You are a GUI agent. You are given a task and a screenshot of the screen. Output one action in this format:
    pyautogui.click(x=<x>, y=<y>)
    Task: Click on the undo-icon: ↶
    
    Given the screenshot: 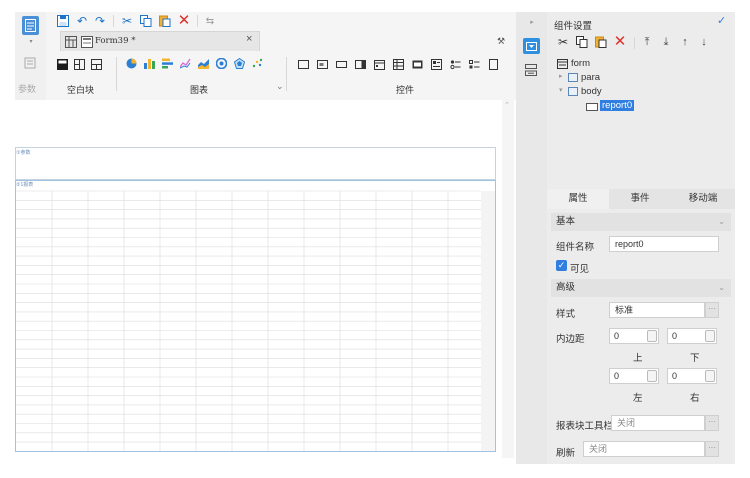 What is the action you would take?
    pyautogui.click(x=82, y=21)
    